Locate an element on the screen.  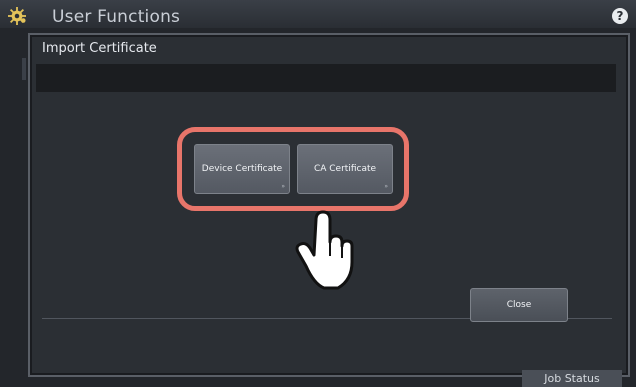
device-certificate-button: Device Certificate » is located at coordinates (242, 169).